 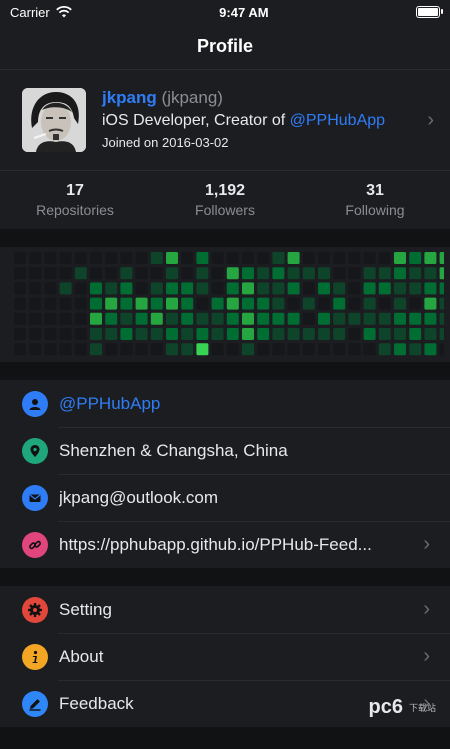 What do you see at coordinates (225, 200) in the screenshot?
I see `stat-followers: 1,192 Followers` at bounding box center [225, 200].